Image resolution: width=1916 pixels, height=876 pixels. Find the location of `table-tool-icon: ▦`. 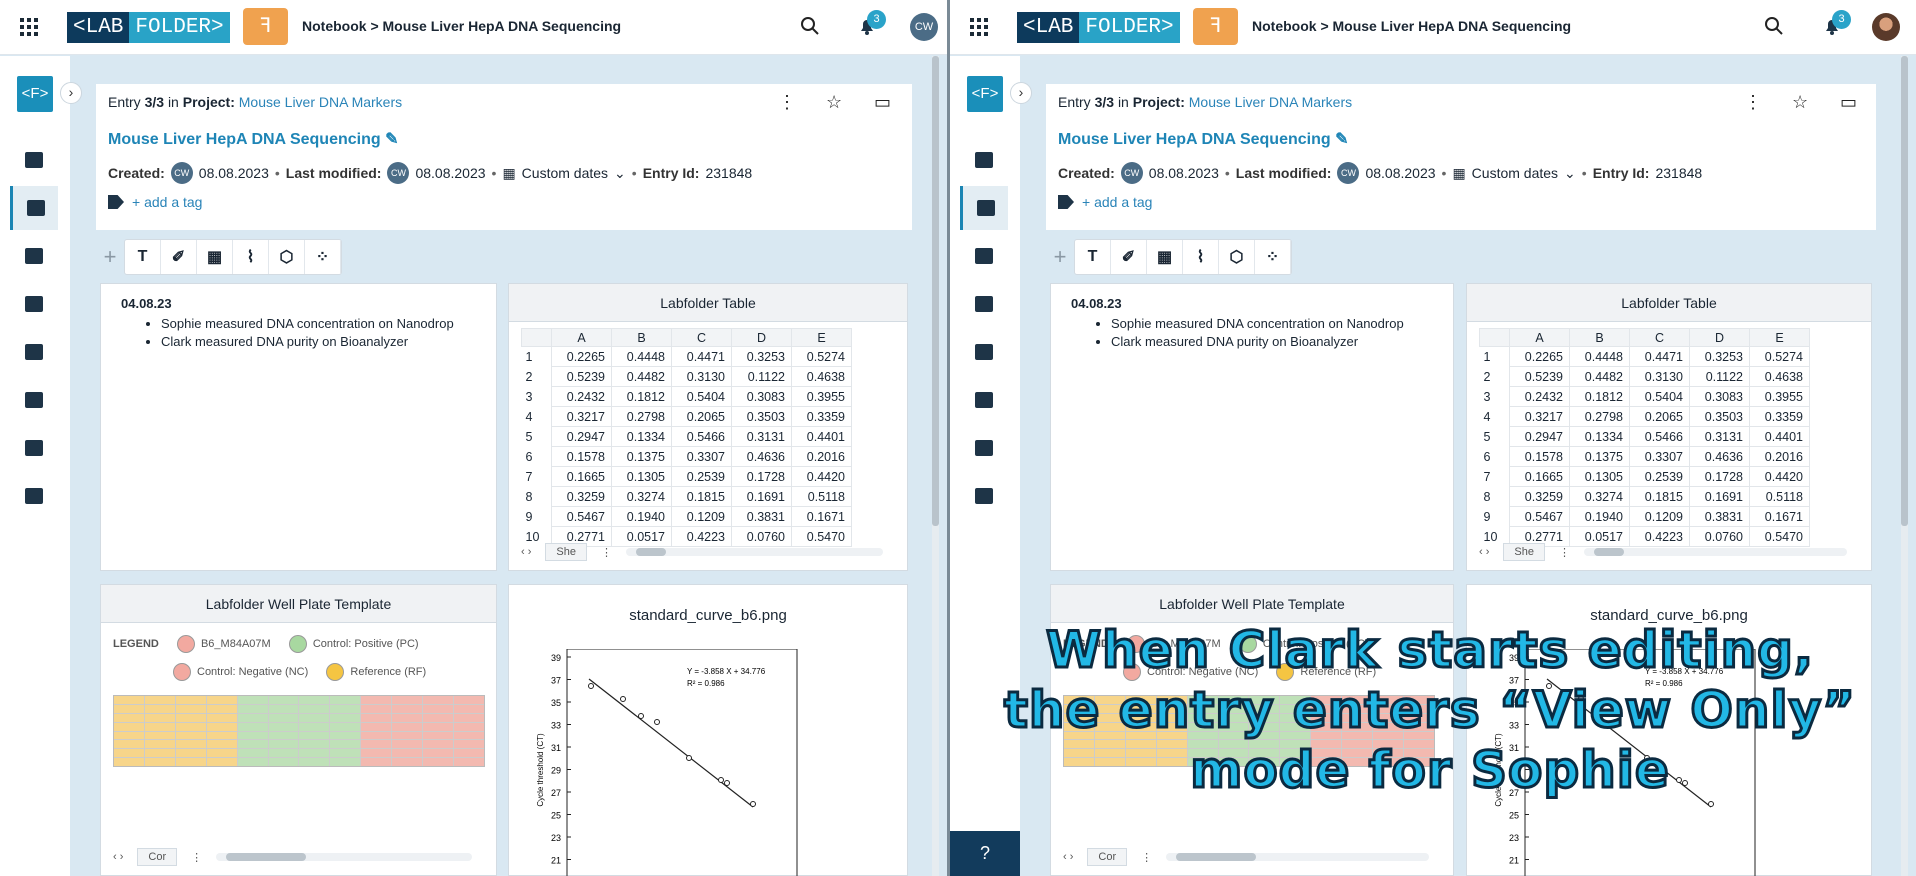

table-tool-icon: ▦ is located at coordinates (215, 257).